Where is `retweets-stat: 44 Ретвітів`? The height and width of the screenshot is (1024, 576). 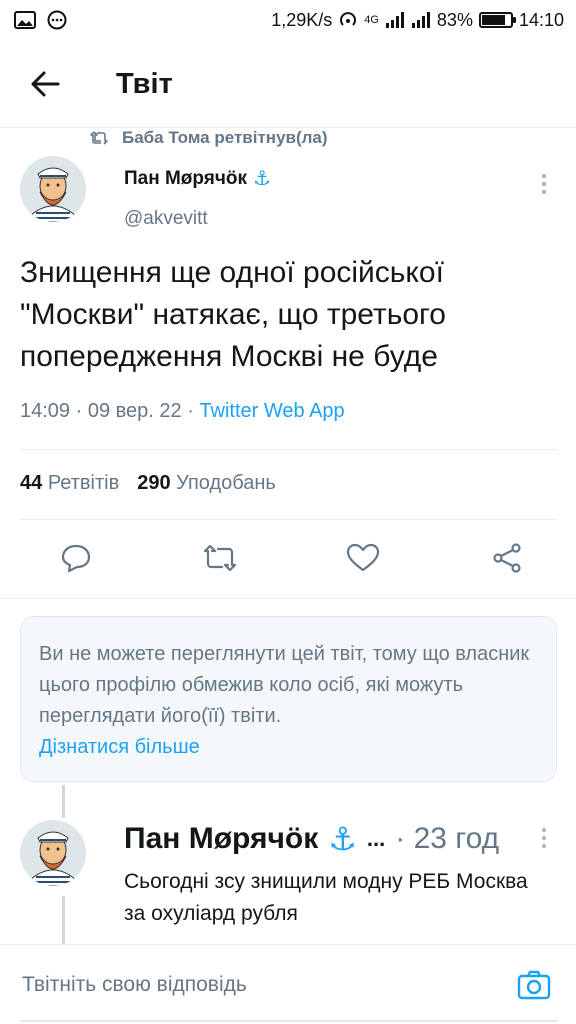
retweets-stat: 44 Ретвітів is located at coordinates (69, 483).